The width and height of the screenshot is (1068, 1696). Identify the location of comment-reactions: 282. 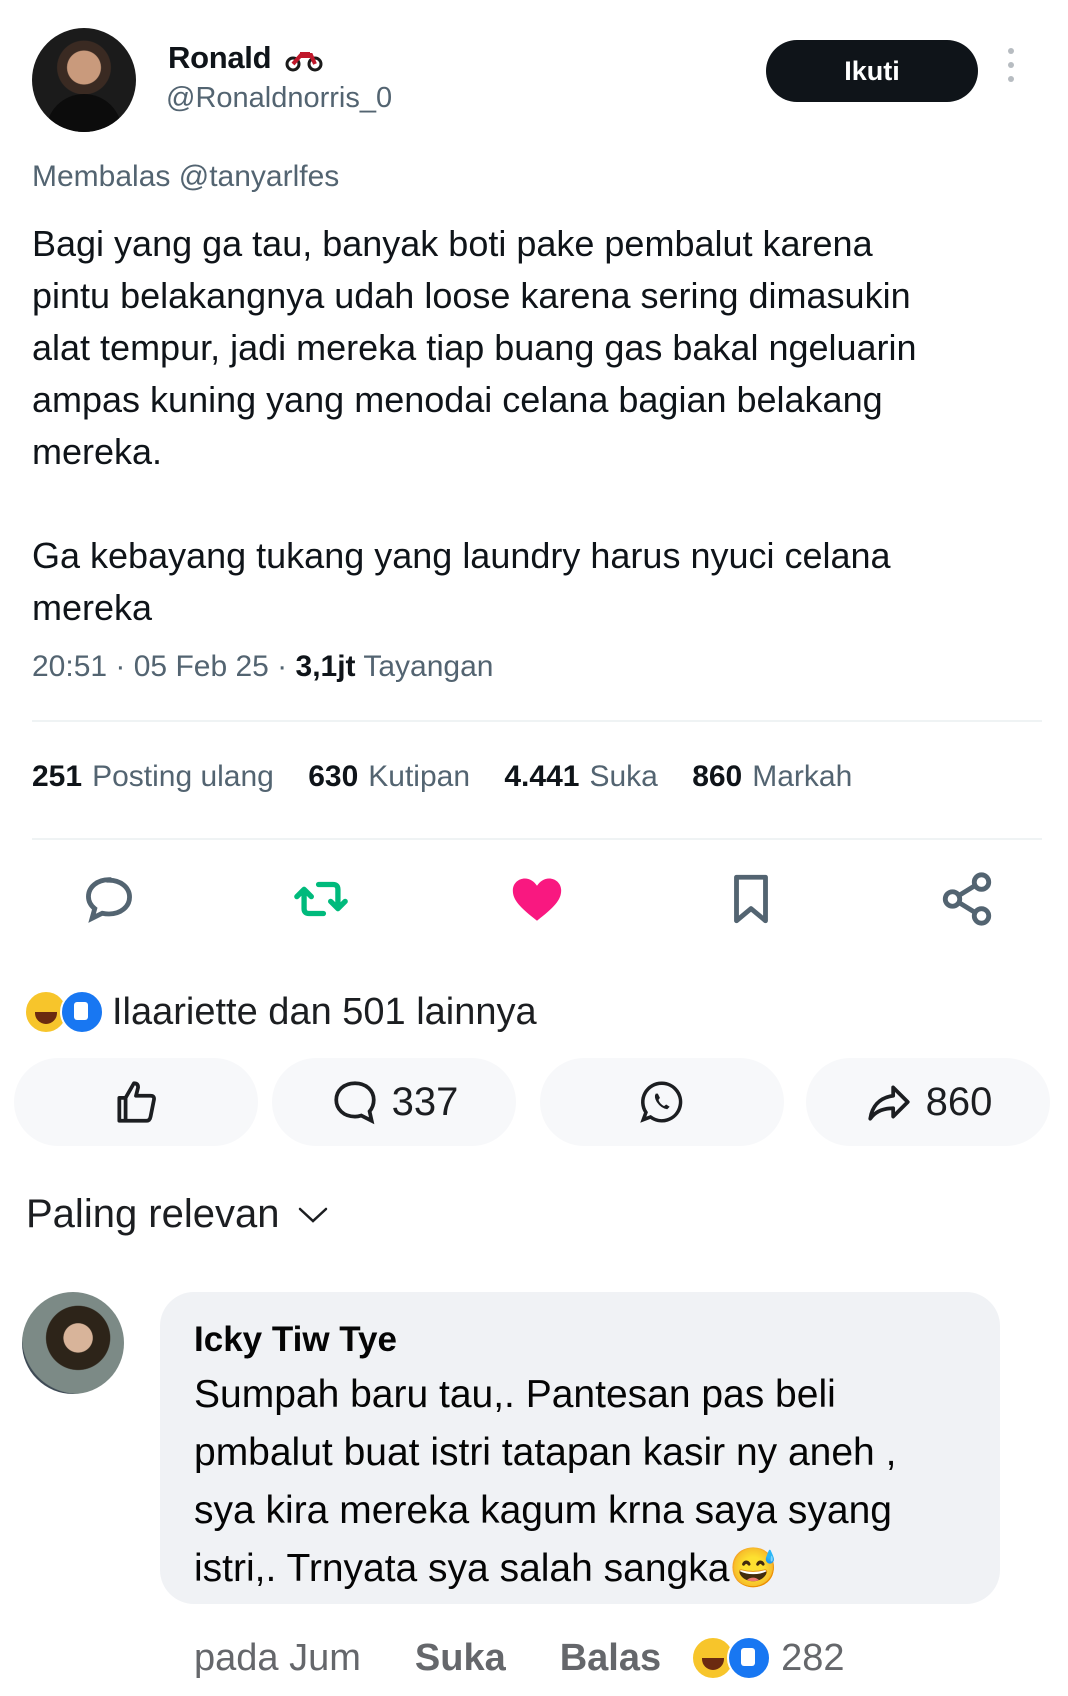
(768, 1658).